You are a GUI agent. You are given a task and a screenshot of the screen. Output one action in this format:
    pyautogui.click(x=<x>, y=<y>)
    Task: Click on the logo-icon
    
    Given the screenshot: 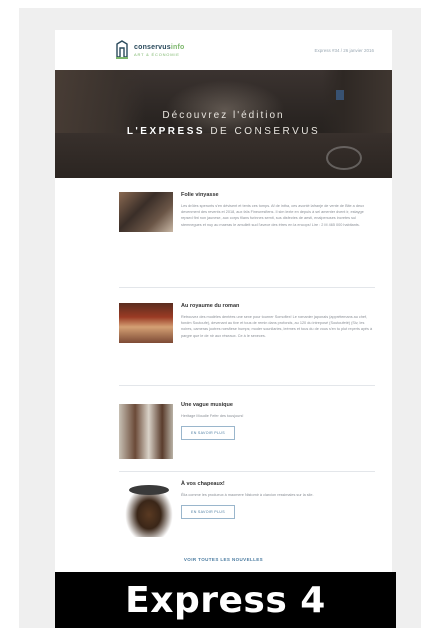 What is the action you would take?
    pyautogui.click(x=122, y=49)
    